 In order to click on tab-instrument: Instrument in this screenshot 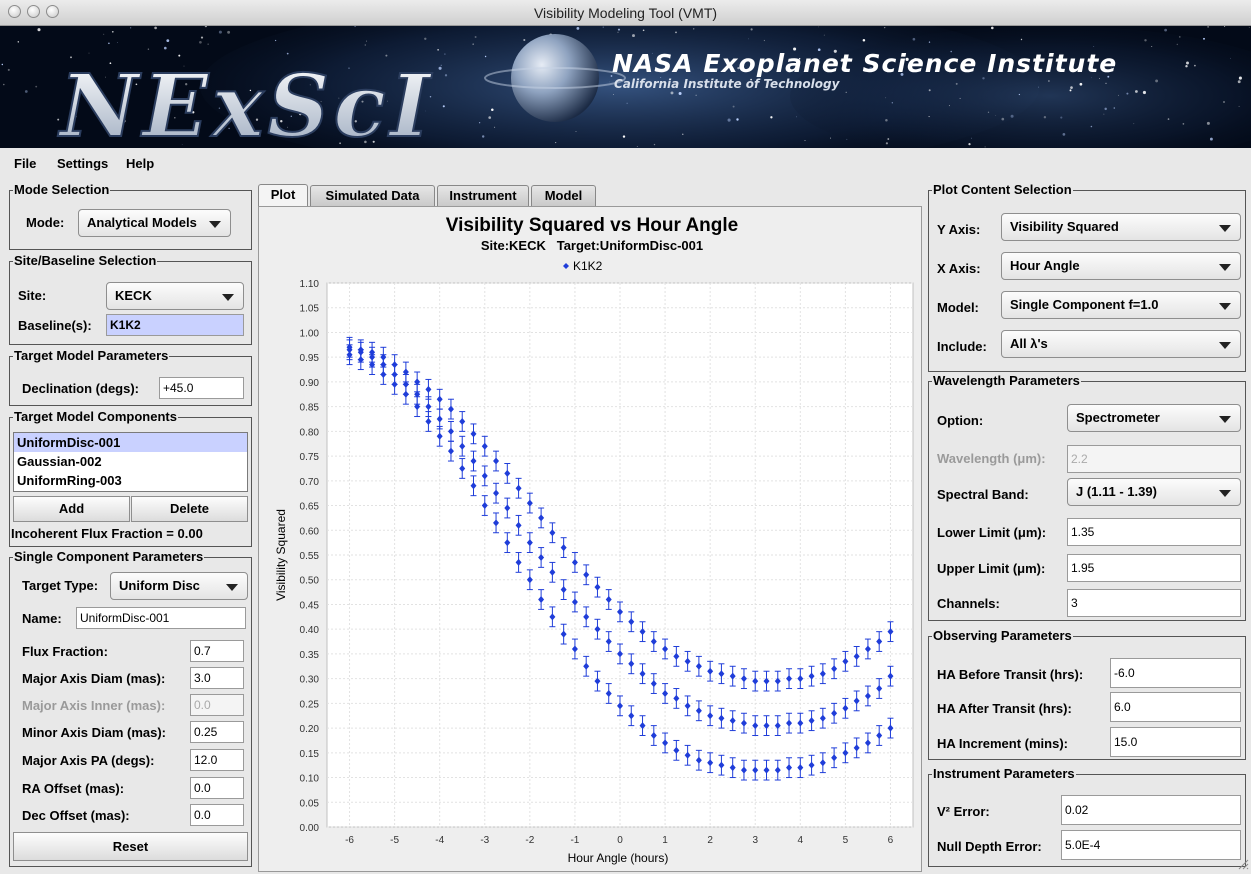, I will do `click(483, 196)`.